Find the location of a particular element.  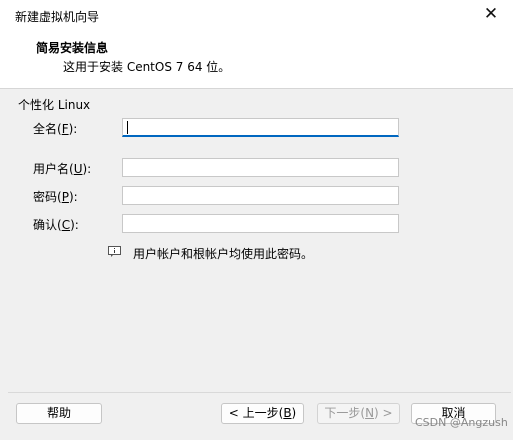

info-text: 用户帐户和根帐户均使用此密码。 is located at coordinates (223, 254).